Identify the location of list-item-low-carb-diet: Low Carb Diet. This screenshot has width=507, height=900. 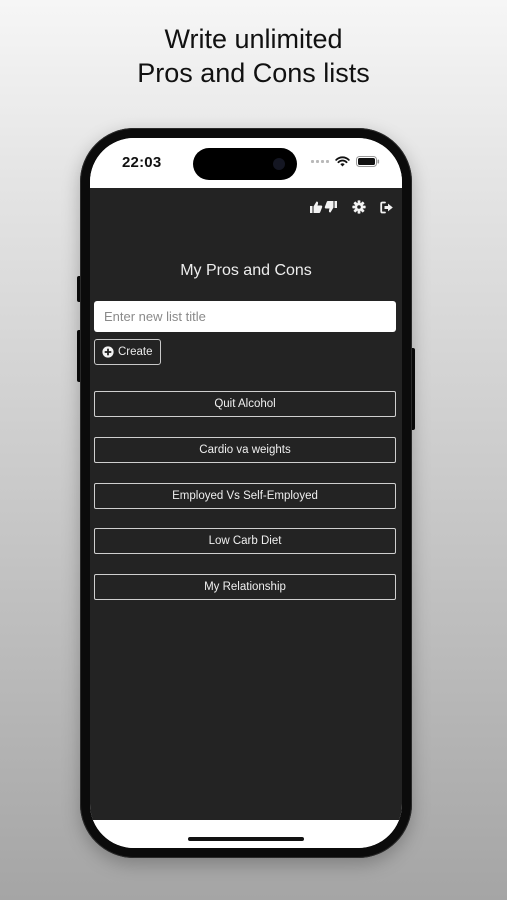
(245, 541).